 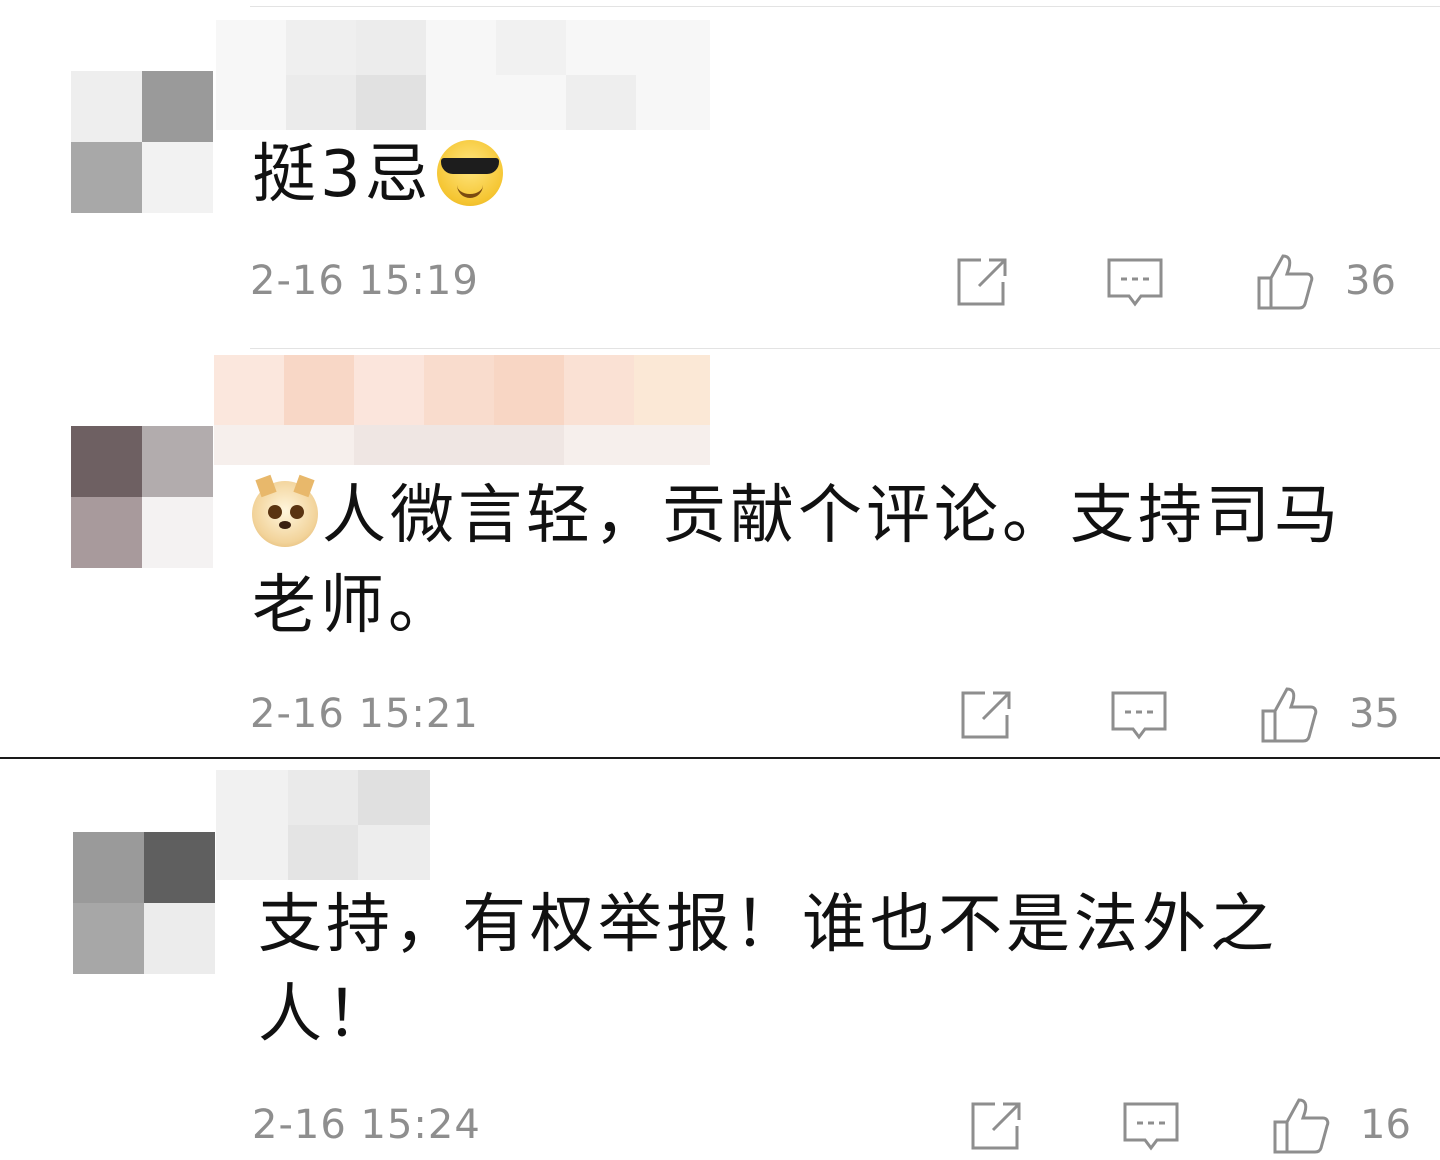 What do you see at coordinates (366, 1125) in the screenshot?
I see `comment-time: 2-16 15:24` at bounding box center [366, 1125].